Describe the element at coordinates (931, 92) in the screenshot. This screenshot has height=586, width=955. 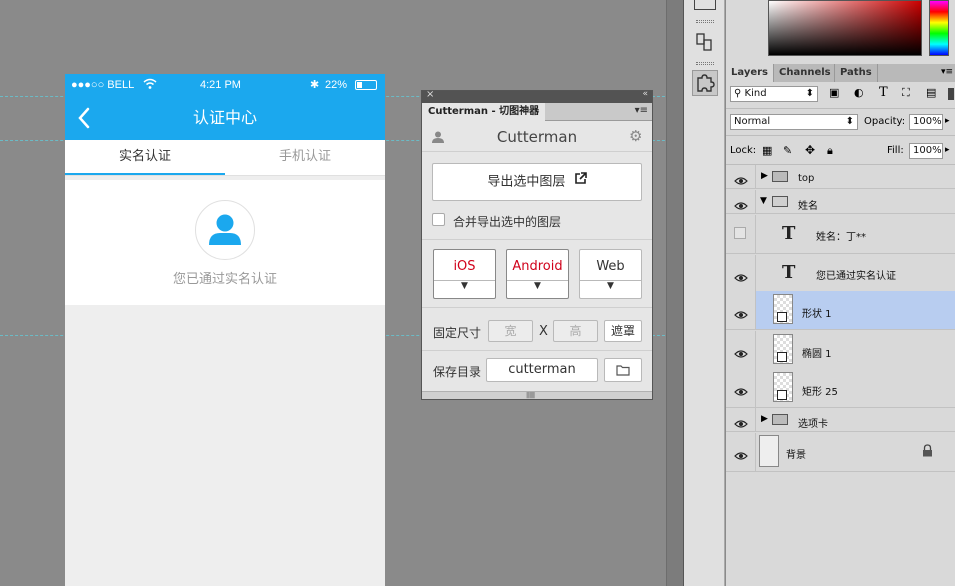
I see `filter-smartobject-icon: ▤` at that location.